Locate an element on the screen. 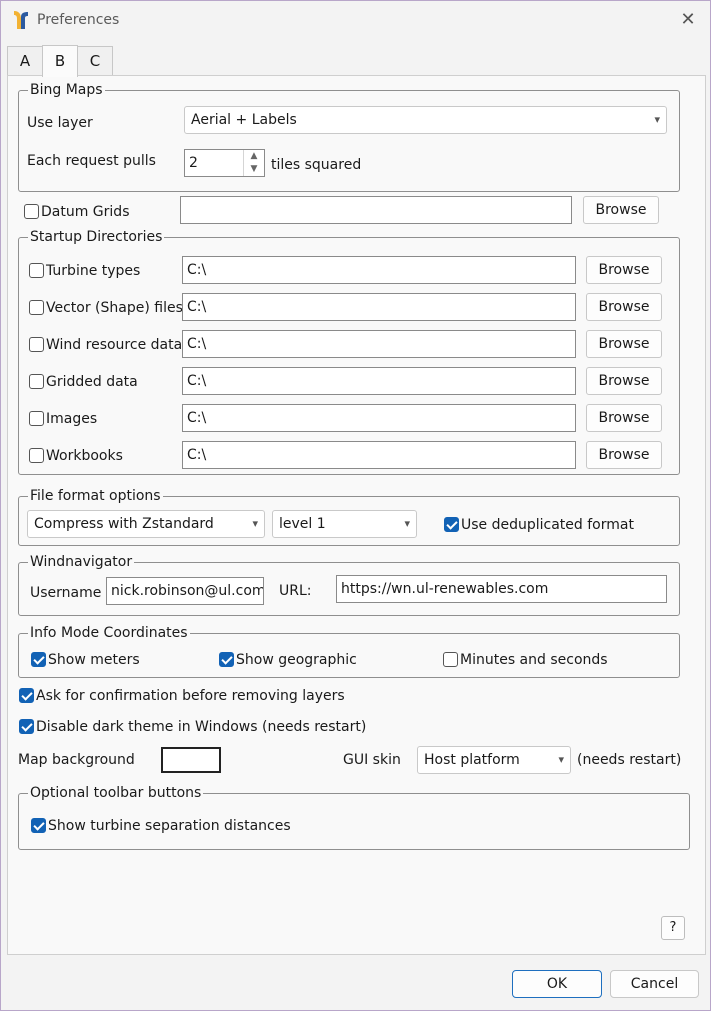  datum-grids-path-input is located at coordinates (376, 210).